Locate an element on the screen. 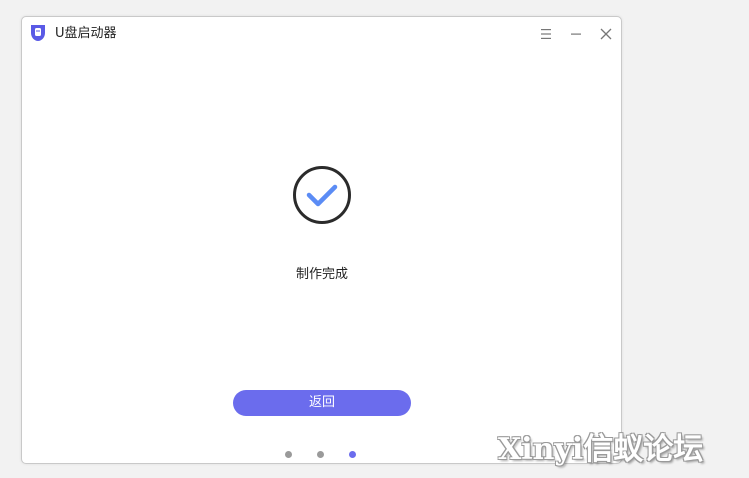 Image resolution: width=749 pixels, height=478 pixels. app-title: U盘启动器 is located at coordinates (86, 33).